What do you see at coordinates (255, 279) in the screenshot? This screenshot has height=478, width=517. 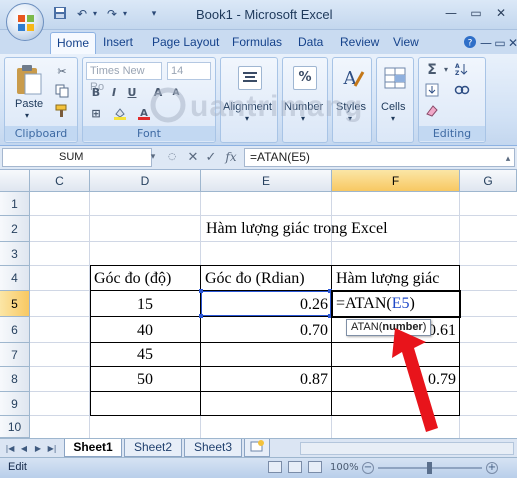 I see `cell-e4-header: Góc đo (Rdian)` at bounding box center [255, 279].